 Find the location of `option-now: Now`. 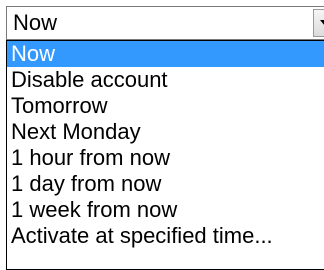

option-now: Now is located at coordinates (165, 54).